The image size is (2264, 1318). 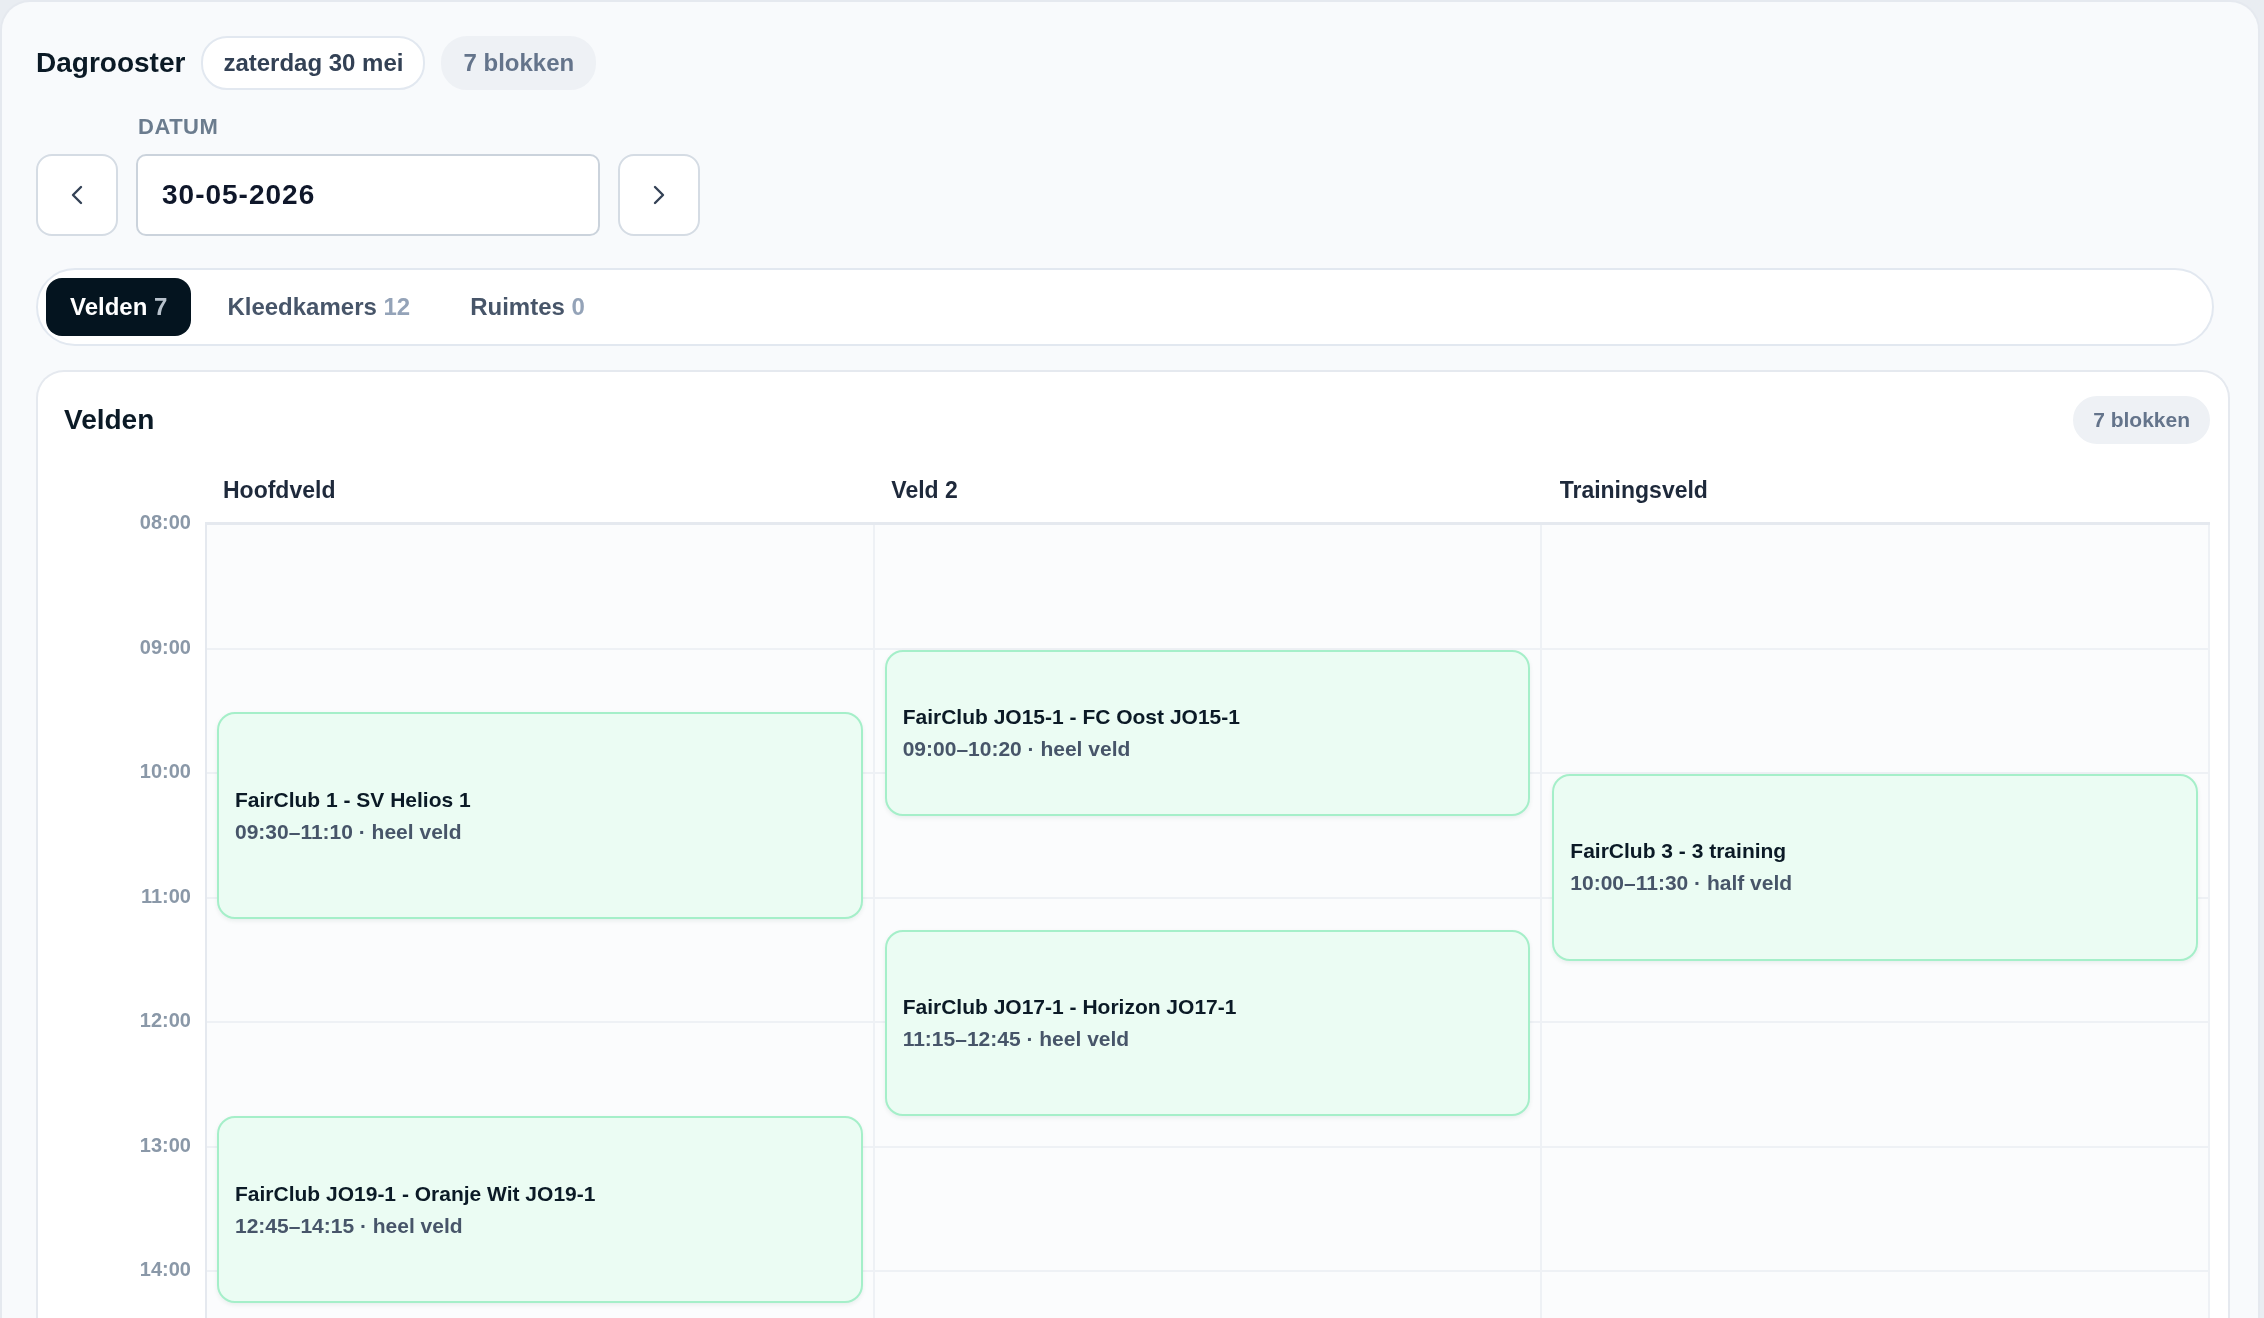 What do you see at coordinates (313, 63) in the screenshot?
I see `date-chip: zaterdag 30 mei` at bounding box center [313, 63].